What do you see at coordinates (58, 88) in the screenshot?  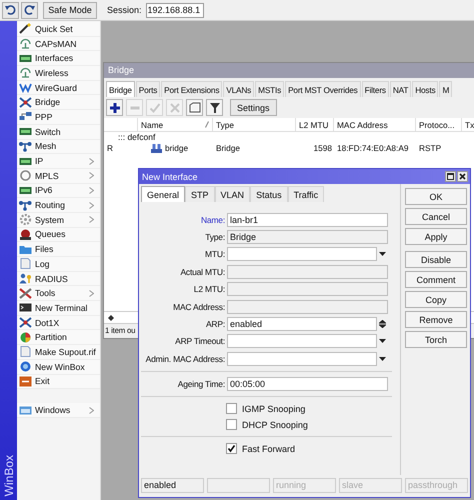 I see `menu-item: WireGuard` at bounding box center [58, 88].